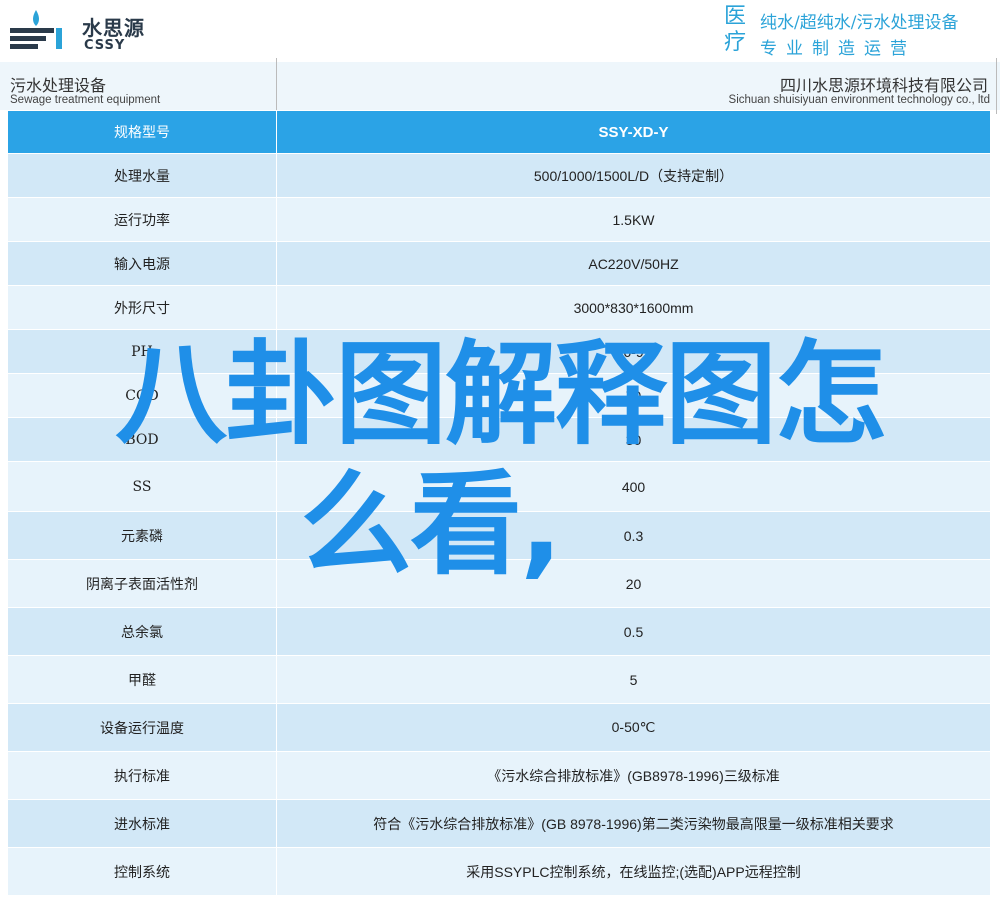  Describe the element at coordinates (142, 219) in the screenshot. I see `row-key: 运行功率` at that location.